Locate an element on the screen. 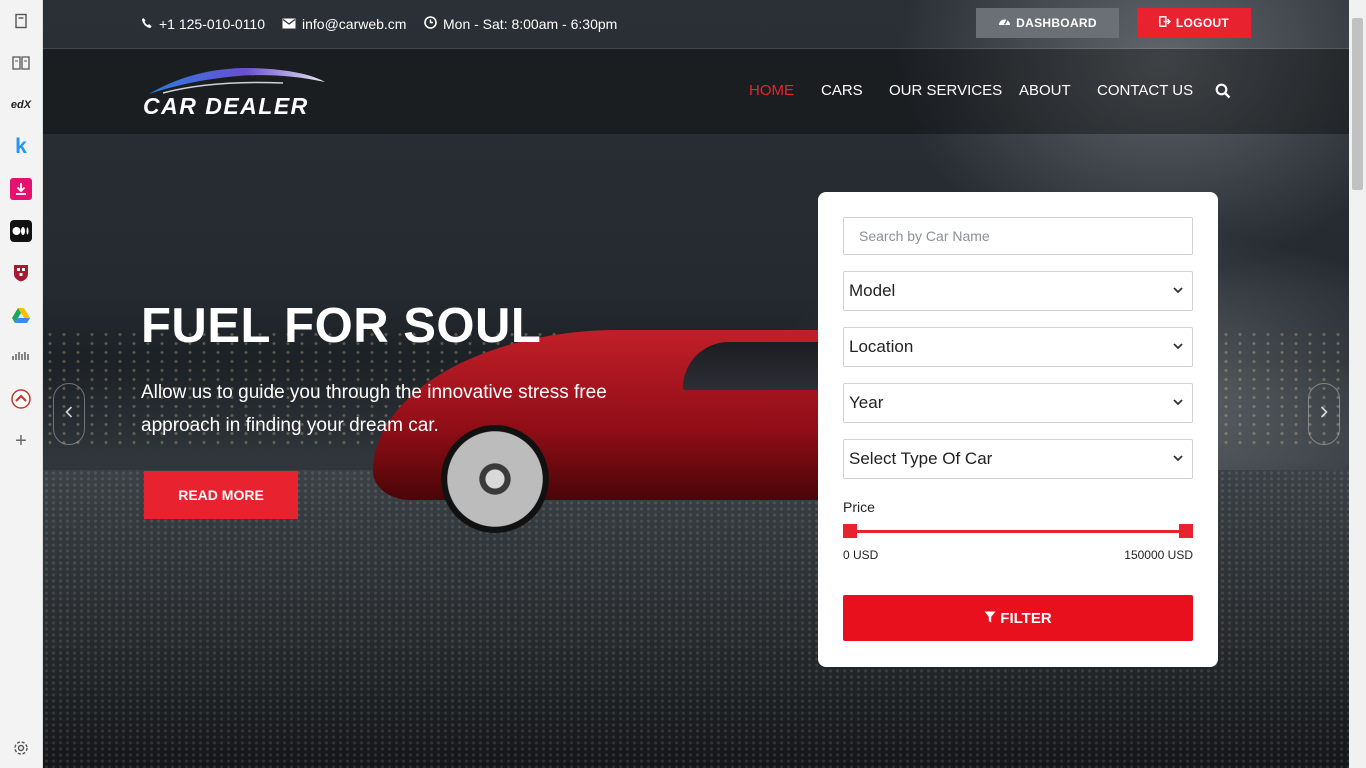  nav-contact-us: CONTACT US is located at coordinates (1145, 90).